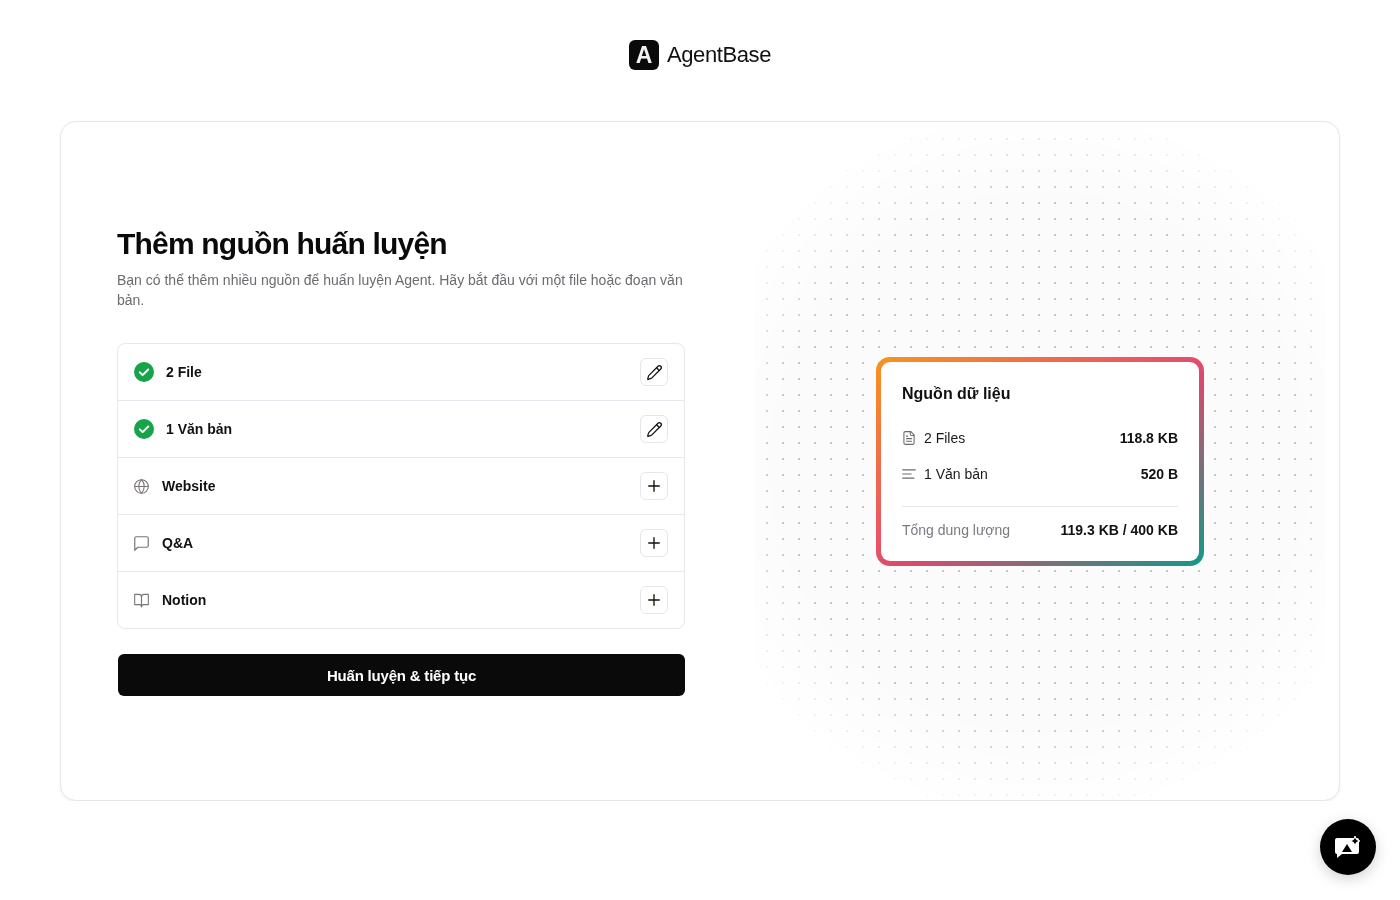 The image size is (1400, 900). I want to click on text-lines-icon, so click(909, 473).